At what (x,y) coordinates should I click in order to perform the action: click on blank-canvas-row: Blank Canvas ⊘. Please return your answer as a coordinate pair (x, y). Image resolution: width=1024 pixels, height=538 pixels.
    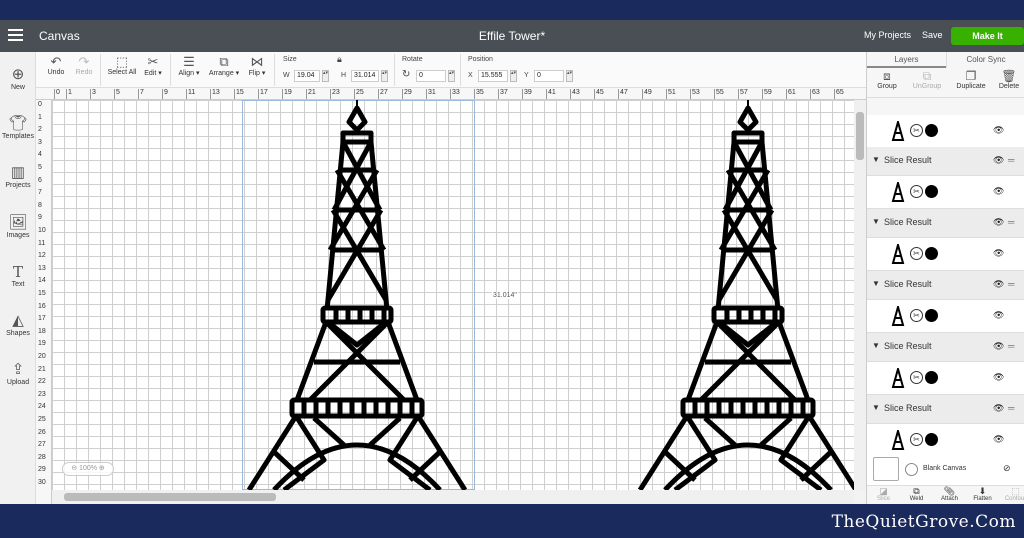
    Looking at the image, I should click on (945, 469).